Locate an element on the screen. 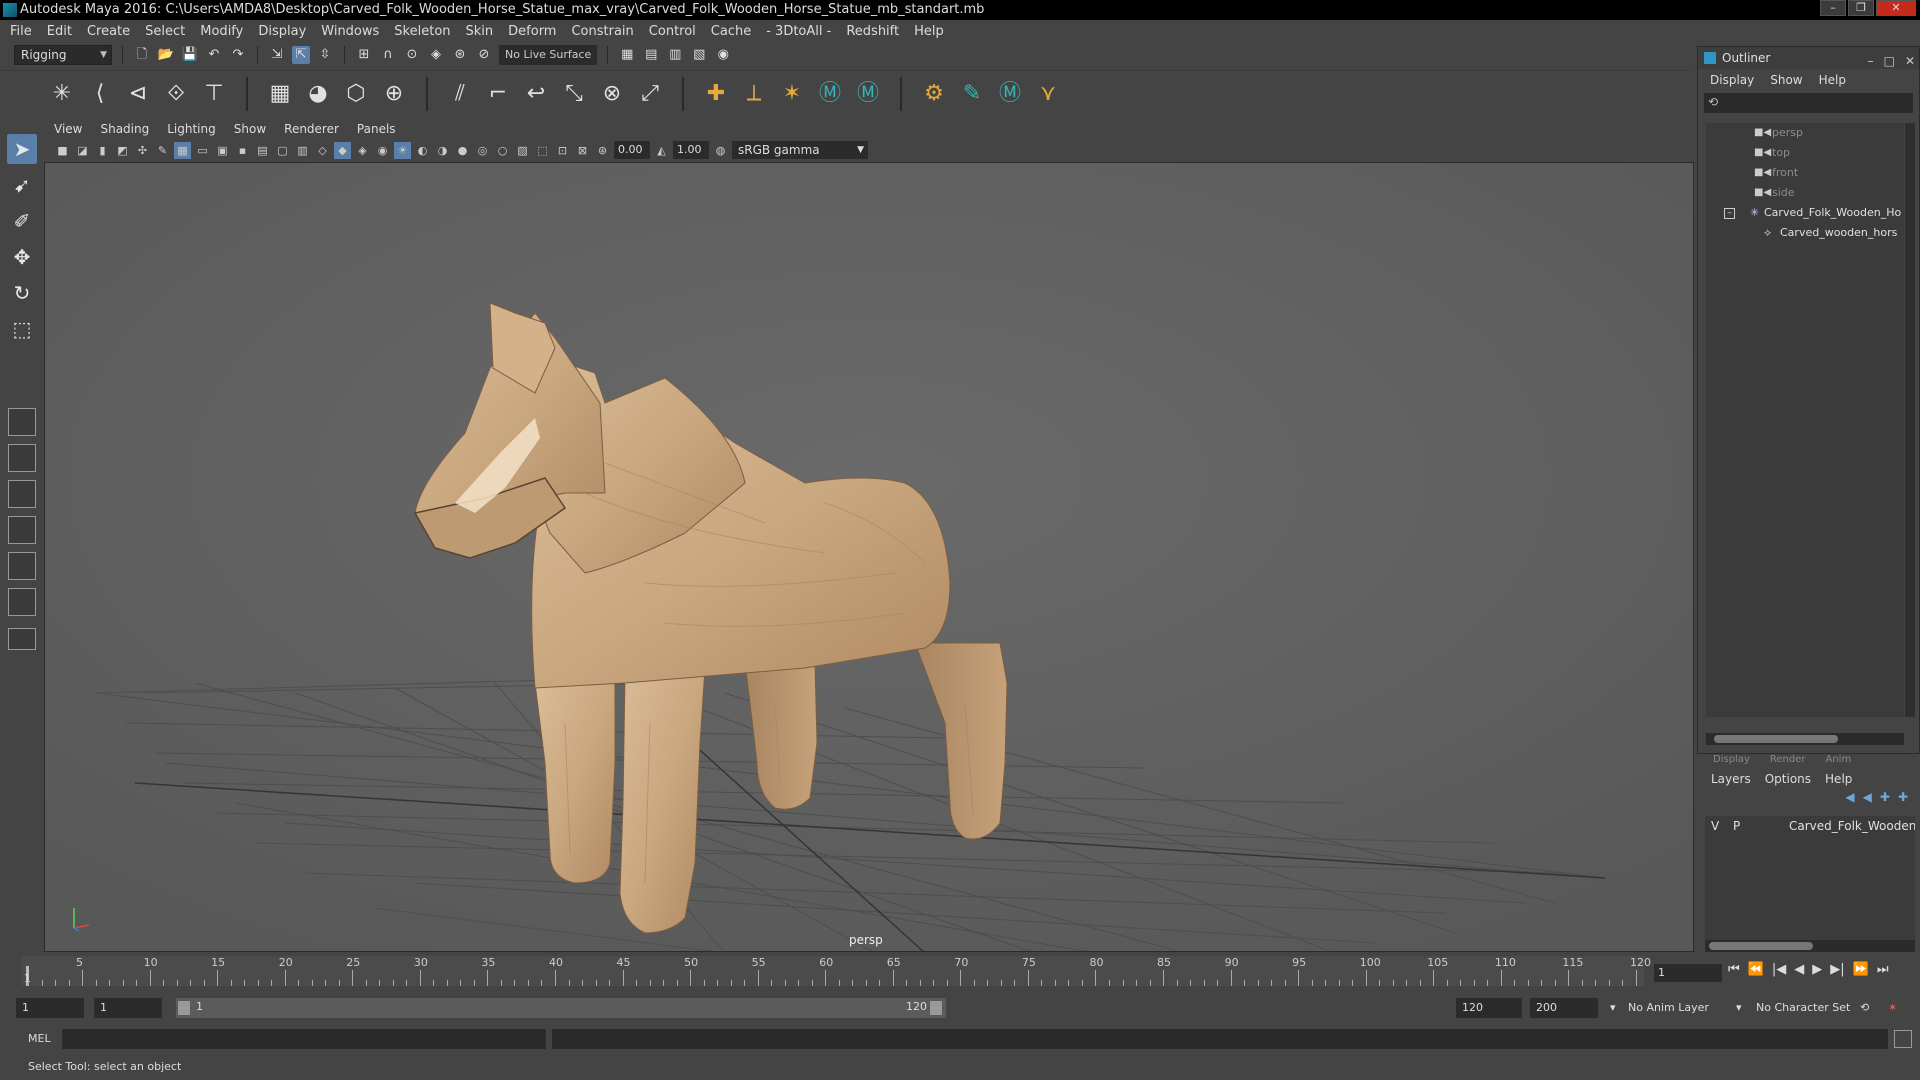  outliner-item-group: – ✳ Carved_Folk_Wooden_Ho is located at coordinates (1805, 213).